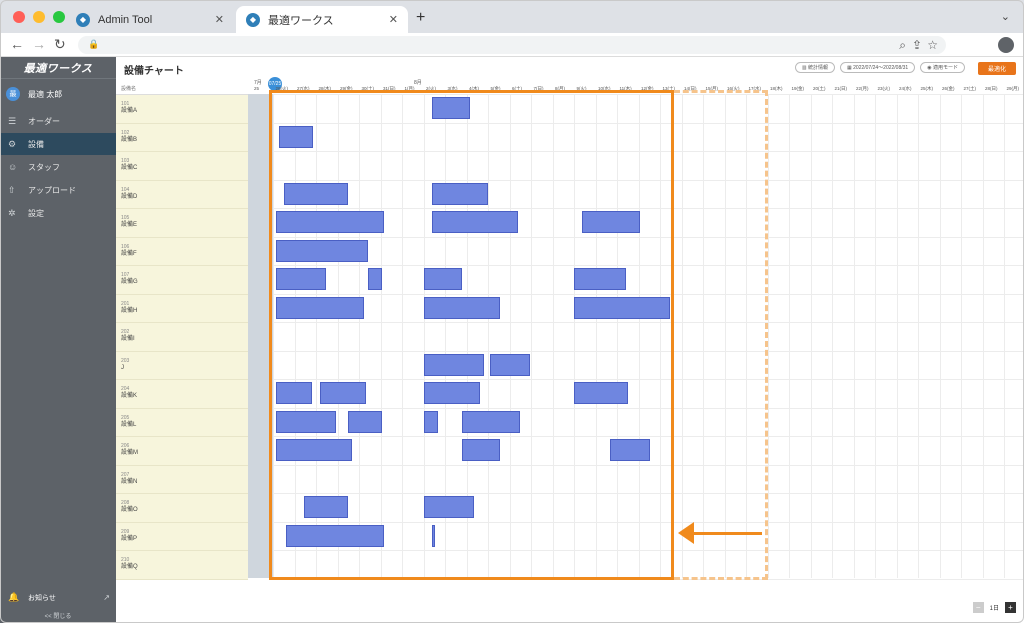  What do you see at coordinates (182, 252) in the screenshot?
I see `table-row: 106 設備F` at bounding box center [182, 252].